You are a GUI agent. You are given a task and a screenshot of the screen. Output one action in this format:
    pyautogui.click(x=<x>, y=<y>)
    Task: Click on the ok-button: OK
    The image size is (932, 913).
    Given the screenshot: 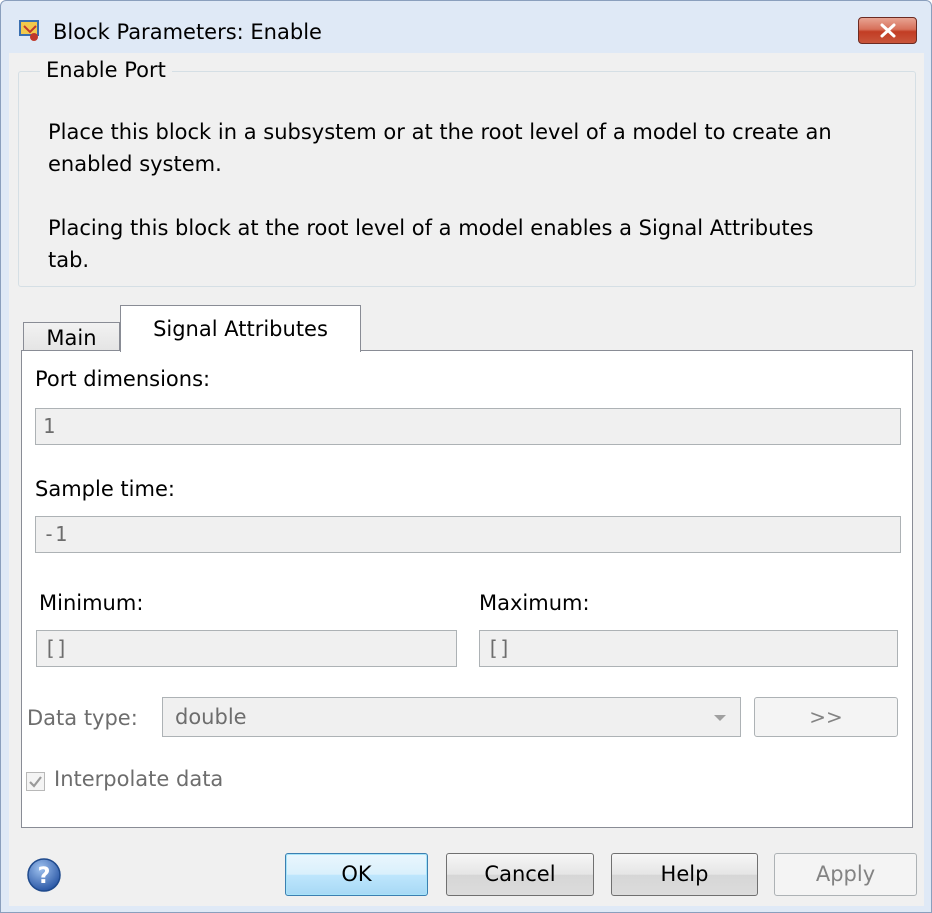 What is the action you would take?
    pyautogui.click(x=356, y=874)
    